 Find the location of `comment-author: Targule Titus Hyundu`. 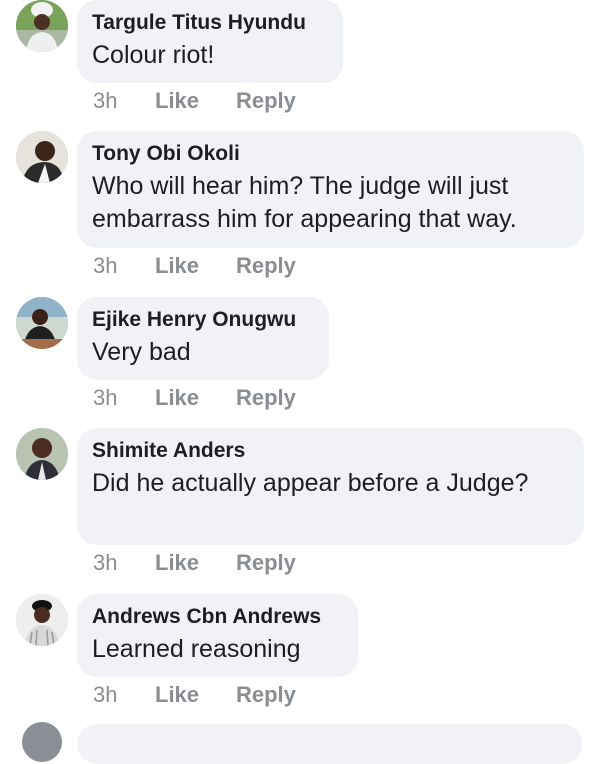

comment-author: Targule Titus Hyundu is located at coordinates (209, 23).